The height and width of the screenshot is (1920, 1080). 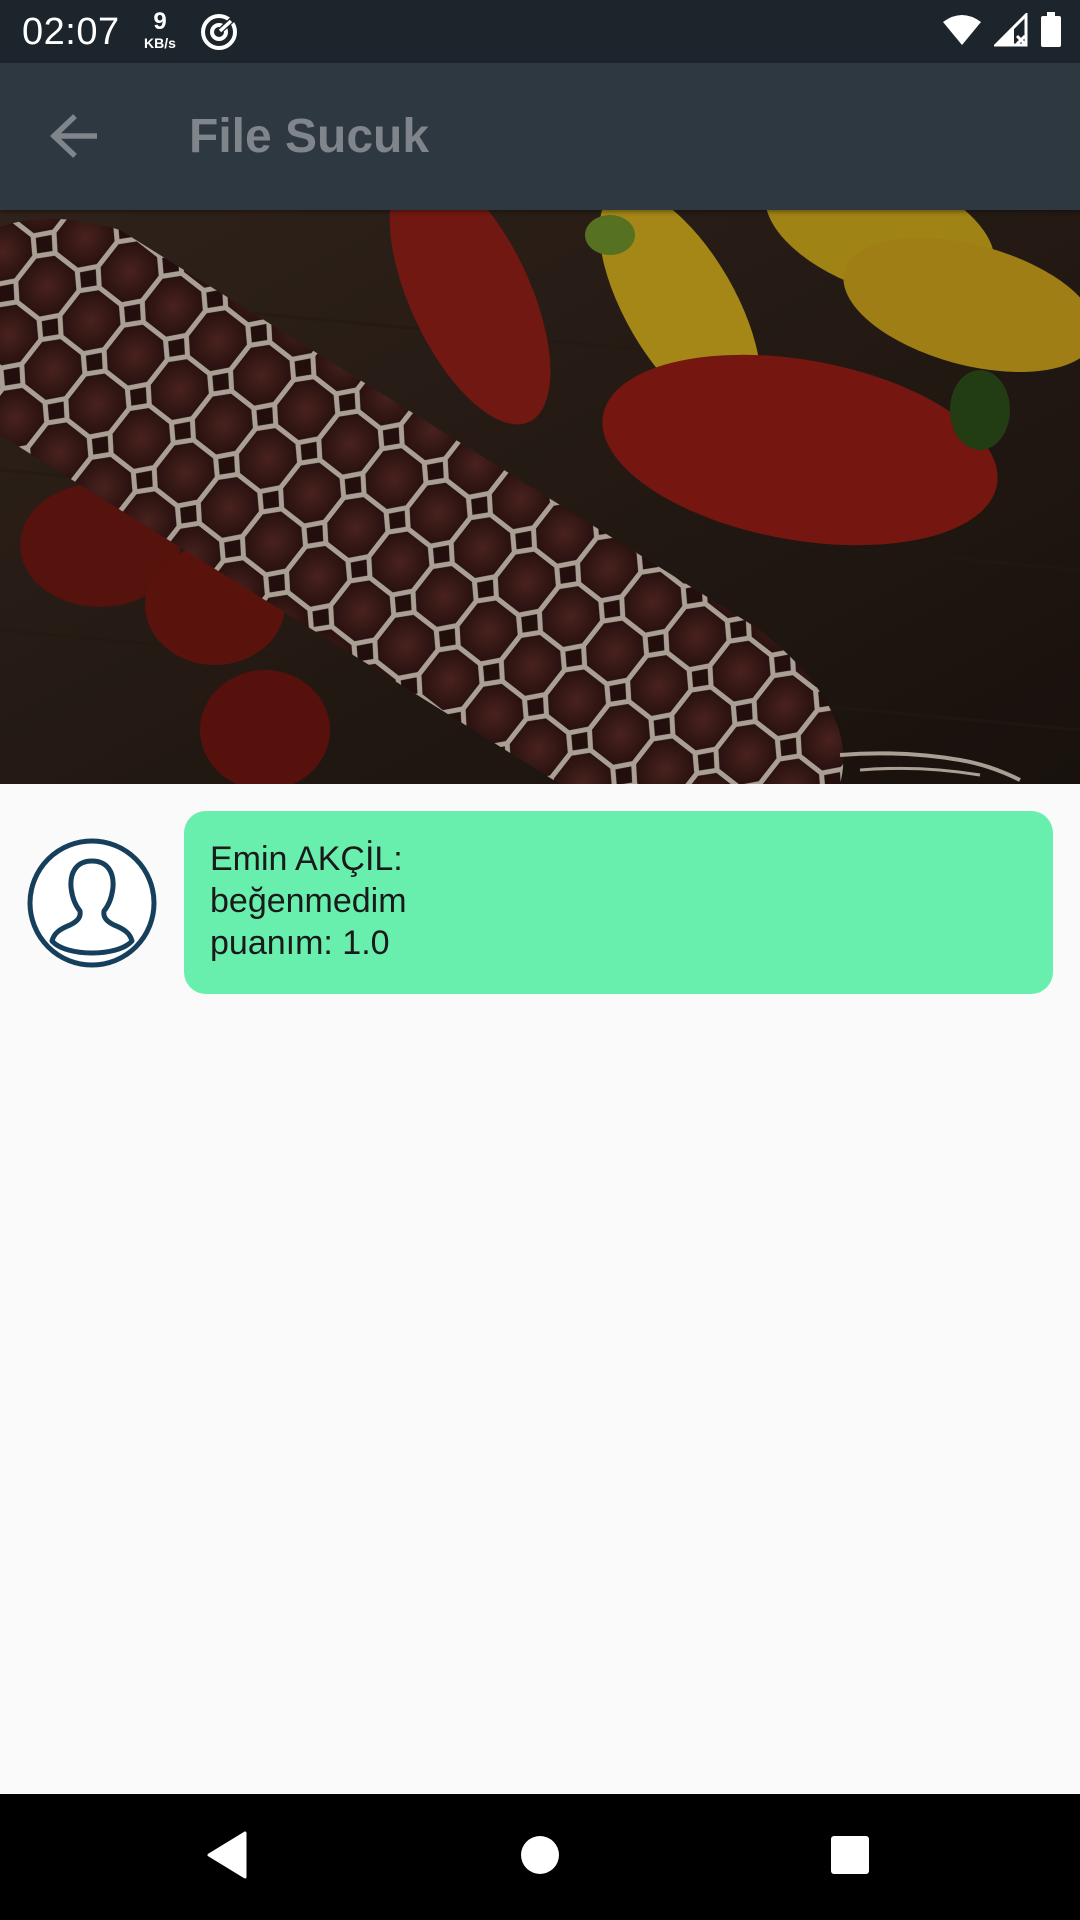 What do you see at coordinates (309, 136) in the screenshot?
I see `page-title: File Sucuk` at bounding box center [309, 136].